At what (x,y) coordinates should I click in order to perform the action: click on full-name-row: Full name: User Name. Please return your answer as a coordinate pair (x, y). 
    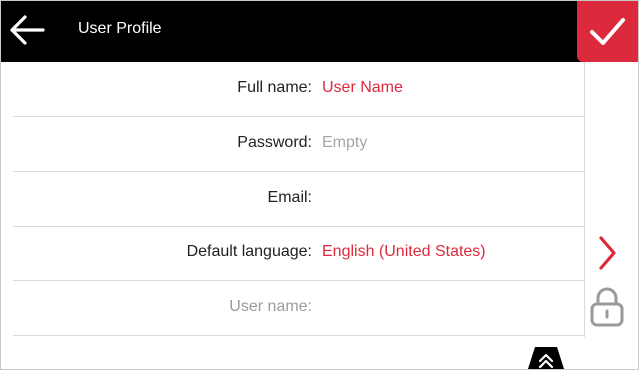
    Looking at the image, I should click on (298, 89).